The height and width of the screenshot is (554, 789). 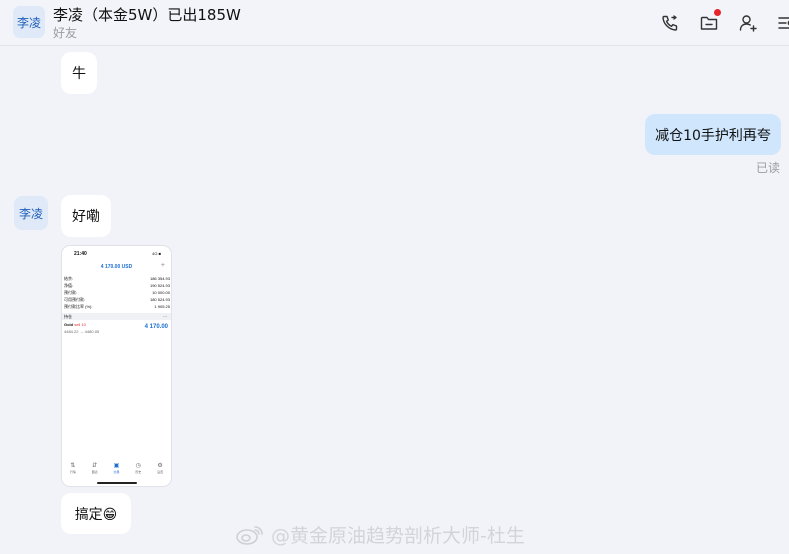 What do you see at coordinates (717, 12) in the screenshot?
I see `notification-dot` at bounding box center [717, 12].